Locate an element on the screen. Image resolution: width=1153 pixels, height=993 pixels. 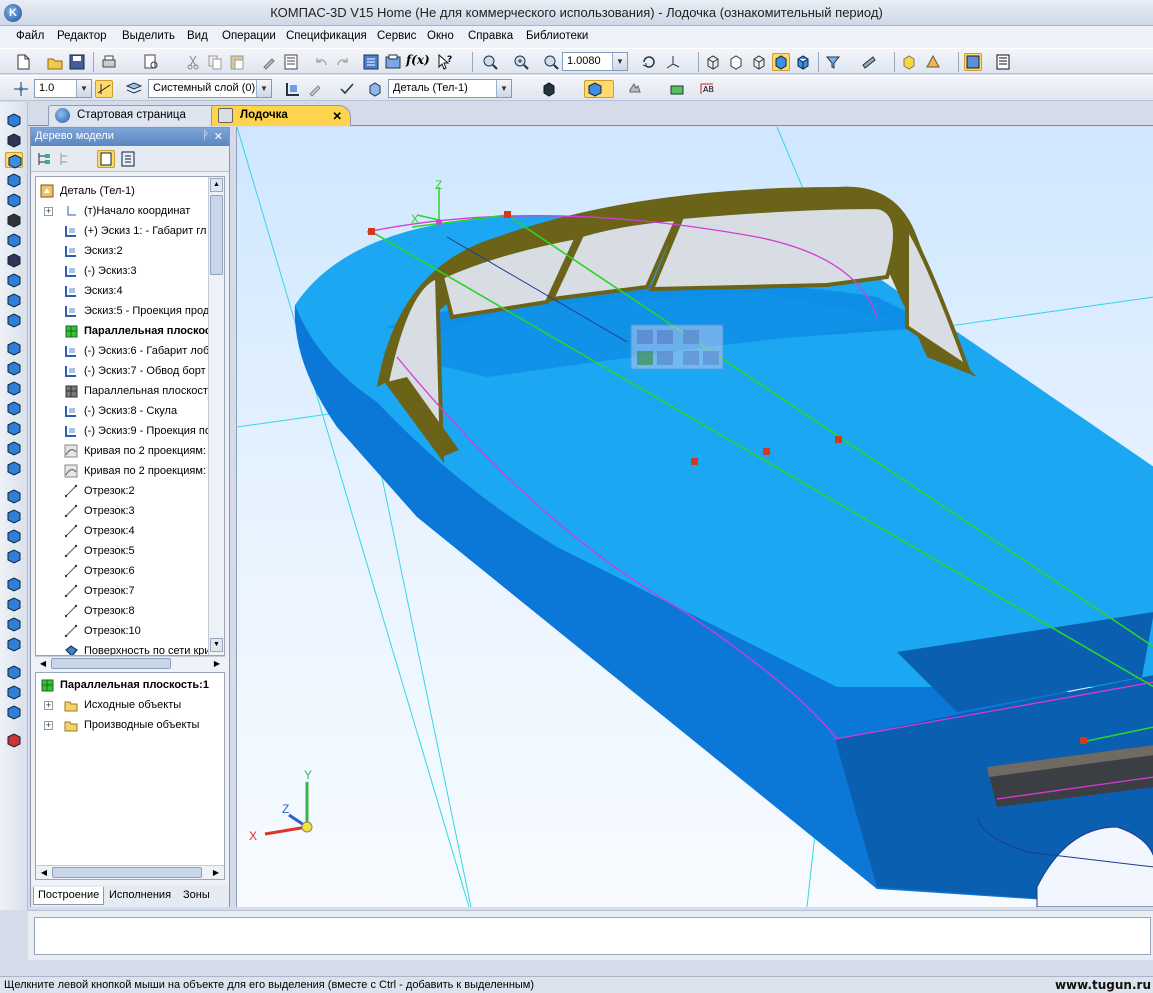
hand-icon is located at coordinates (635, 89).